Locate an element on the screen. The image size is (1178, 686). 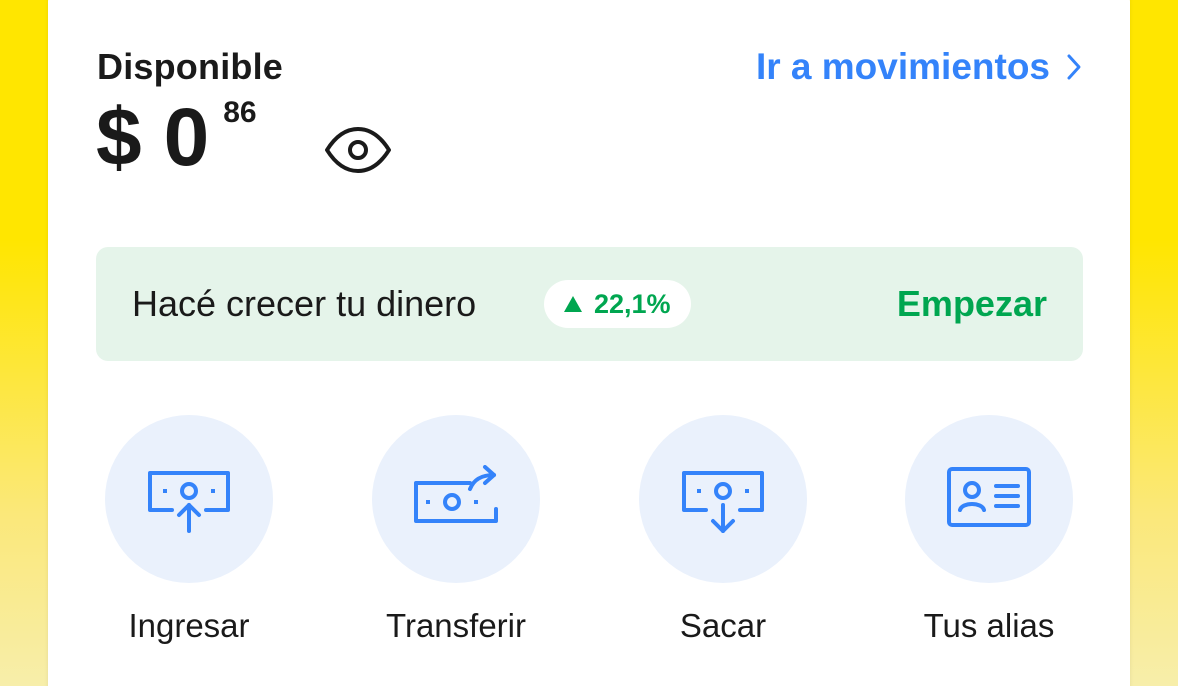
action-tus-alias: Tus alias is located at coordinates (989, 530).